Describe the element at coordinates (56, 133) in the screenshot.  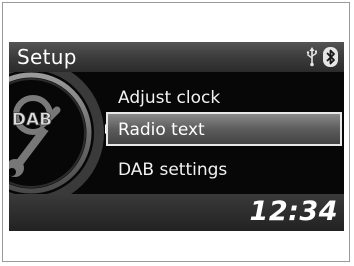
I see `category-panel: DAB` at that location.